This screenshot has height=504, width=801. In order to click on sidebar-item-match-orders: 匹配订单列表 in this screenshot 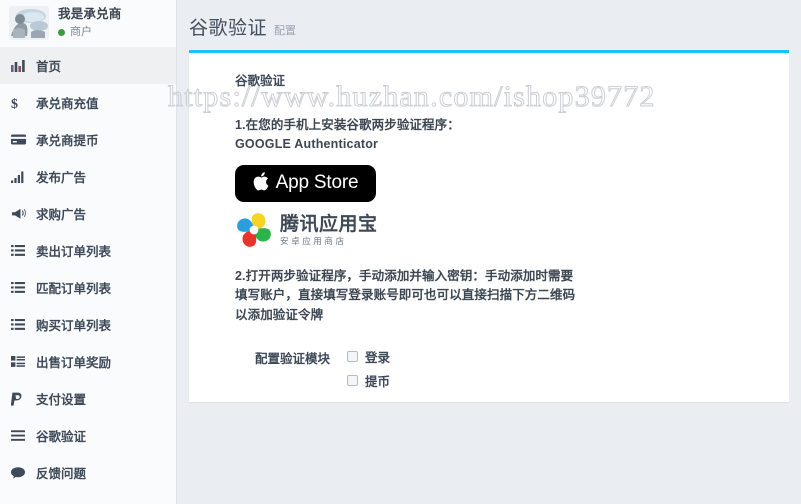, I will do `click(88, 287)`.